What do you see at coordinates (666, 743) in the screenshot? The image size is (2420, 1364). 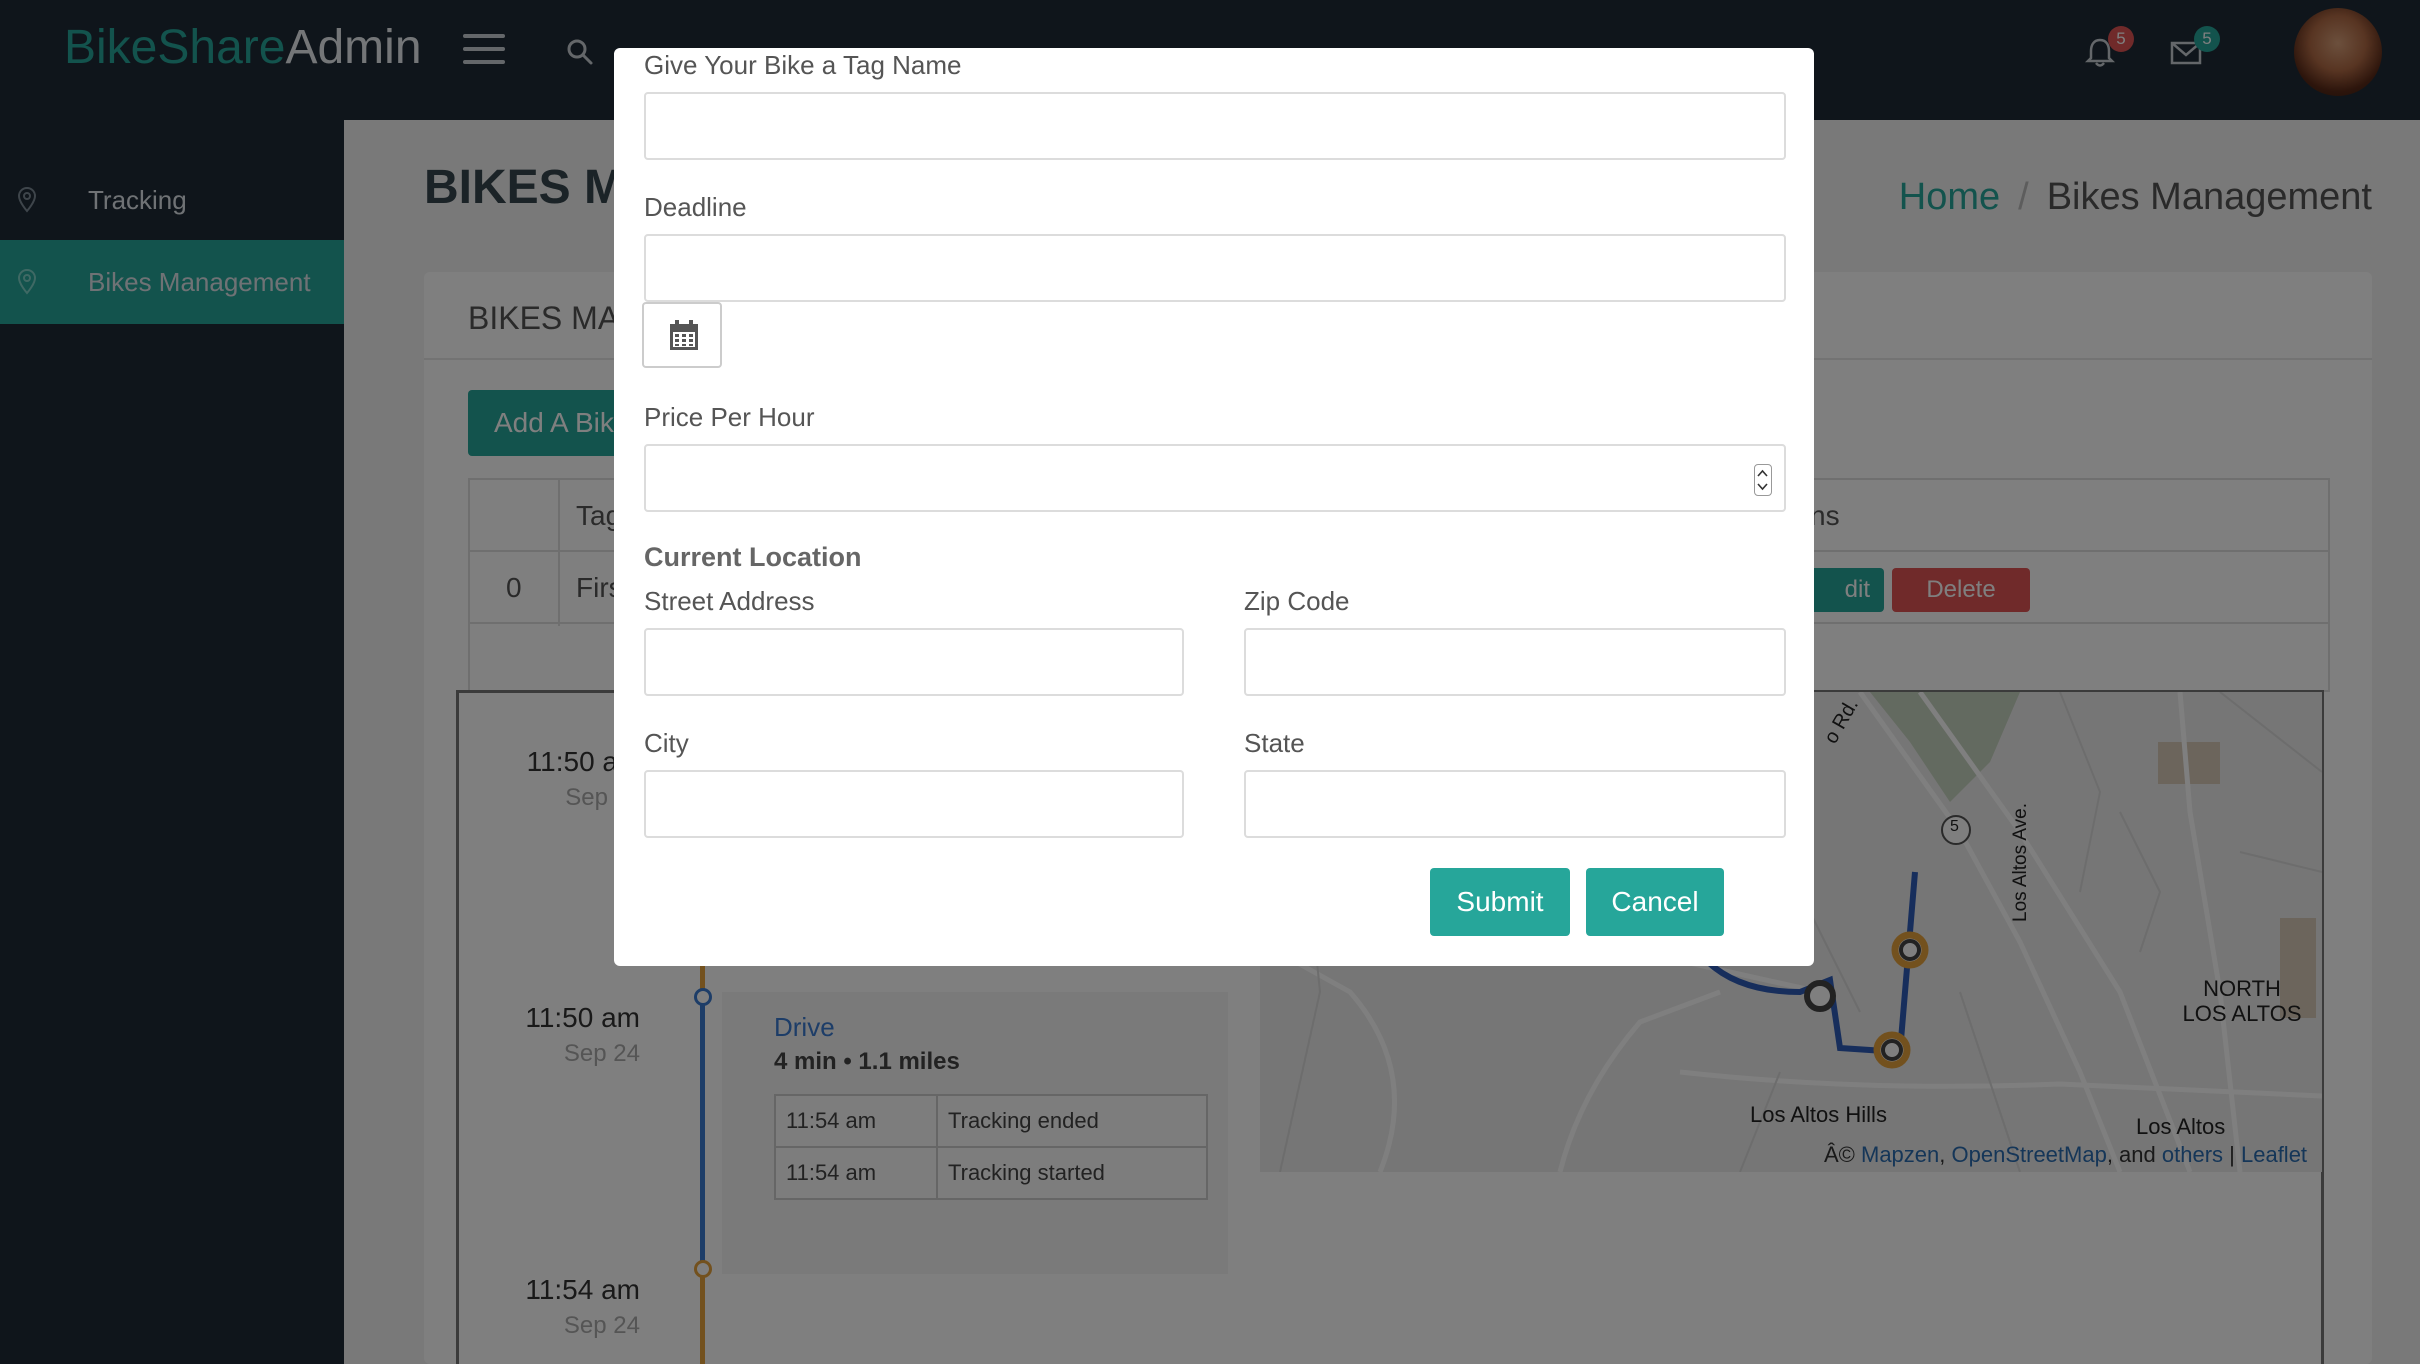 I see `city-label: City` at bounding box center [666, 743].